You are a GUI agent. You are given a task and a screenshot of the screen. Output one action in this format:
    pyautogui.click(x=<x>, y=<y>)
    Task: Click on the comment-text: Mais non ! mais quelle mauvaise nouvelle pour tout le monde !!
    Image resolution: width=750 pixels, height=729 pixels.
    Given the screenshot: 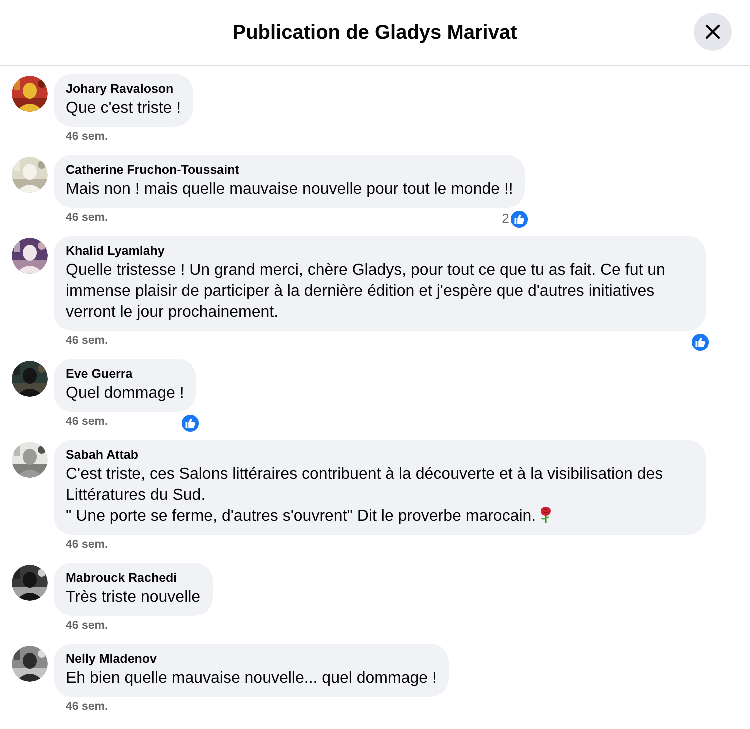 What is the action you would take?
    pyautogui.click(x=290, y=190)
    